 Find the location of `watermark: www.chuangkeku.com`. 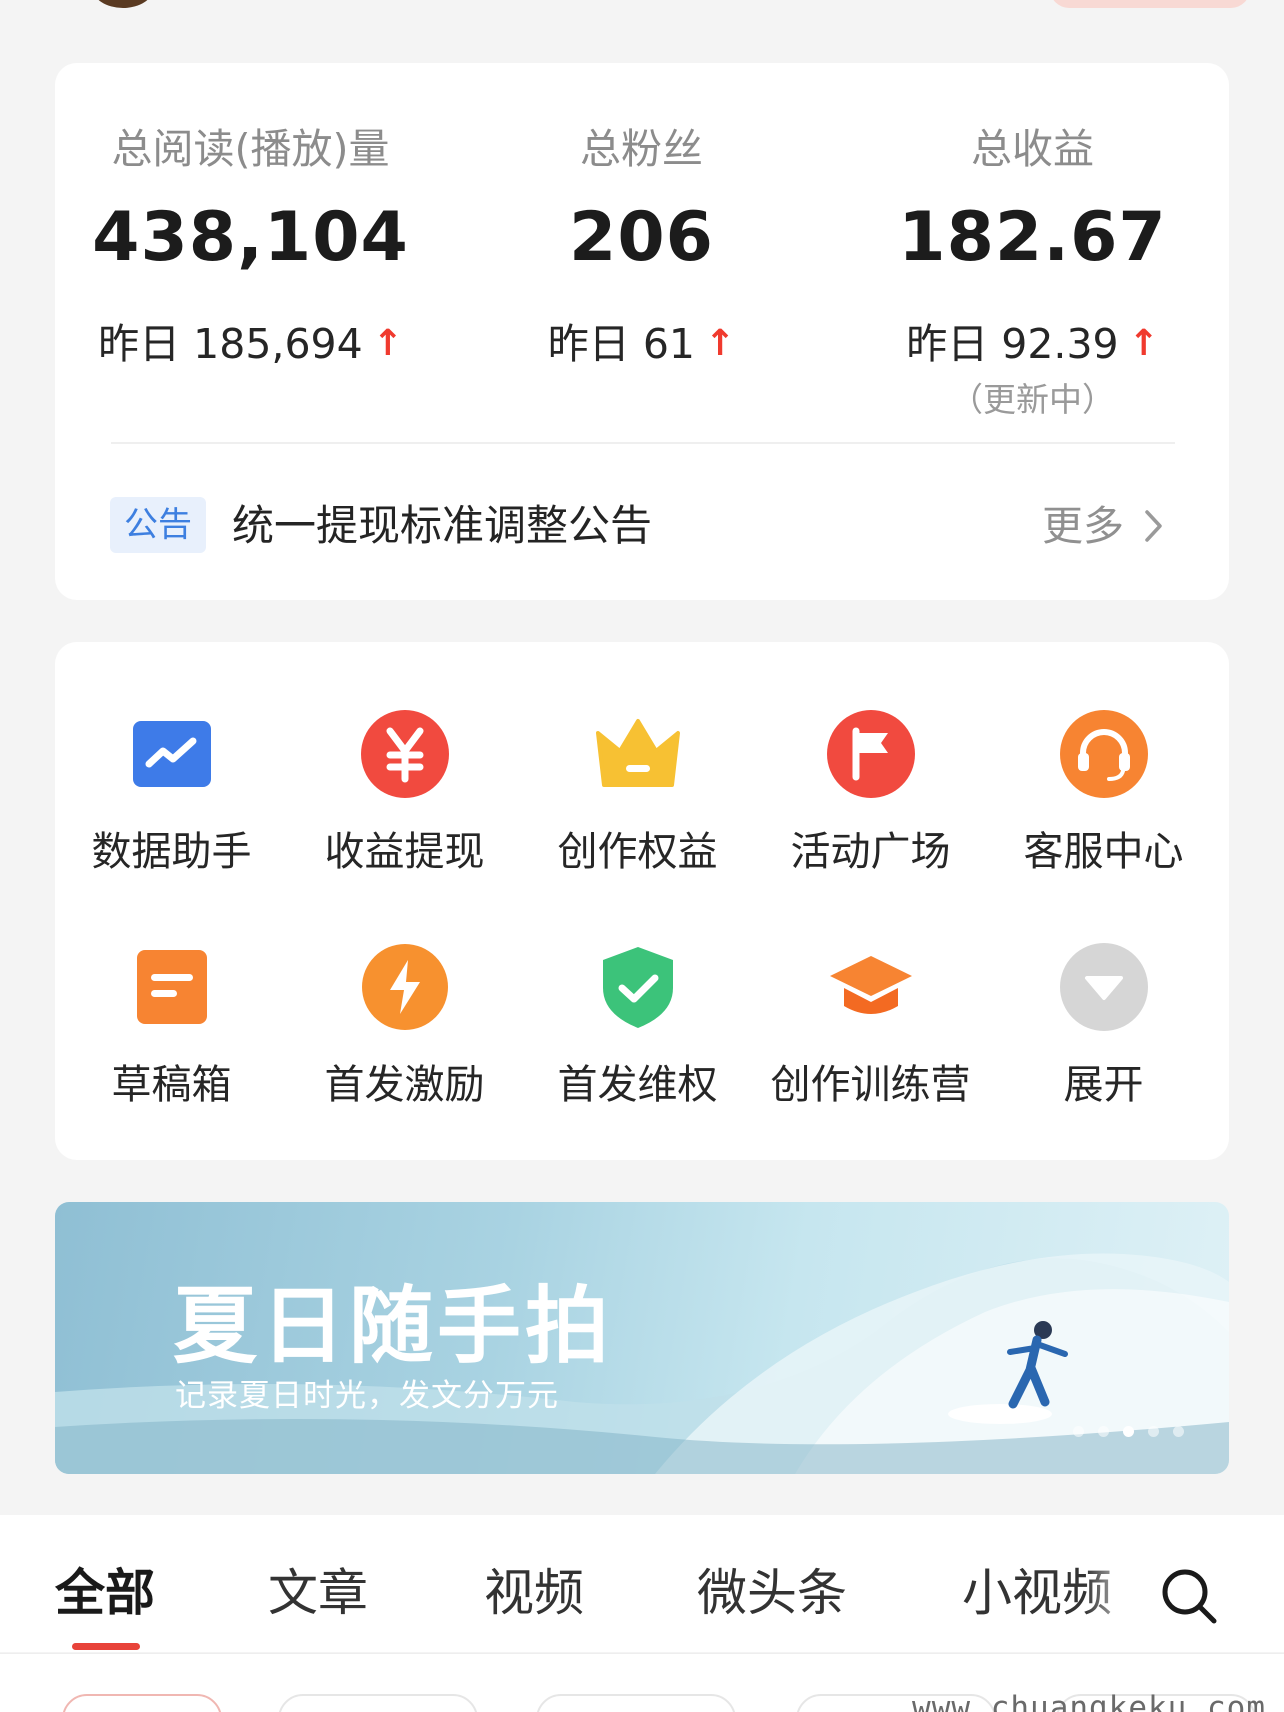

watermark: www.chuangkeku.com is located at coordinates (1089, 1701).